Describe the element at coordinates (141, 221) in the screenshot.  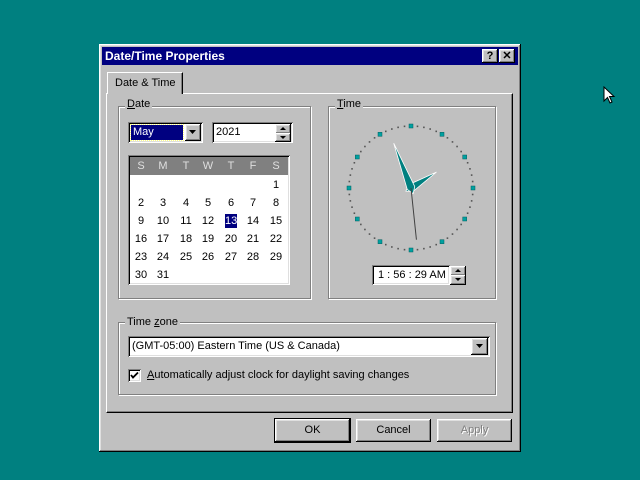
I see `calendar-day: 9` at that location.